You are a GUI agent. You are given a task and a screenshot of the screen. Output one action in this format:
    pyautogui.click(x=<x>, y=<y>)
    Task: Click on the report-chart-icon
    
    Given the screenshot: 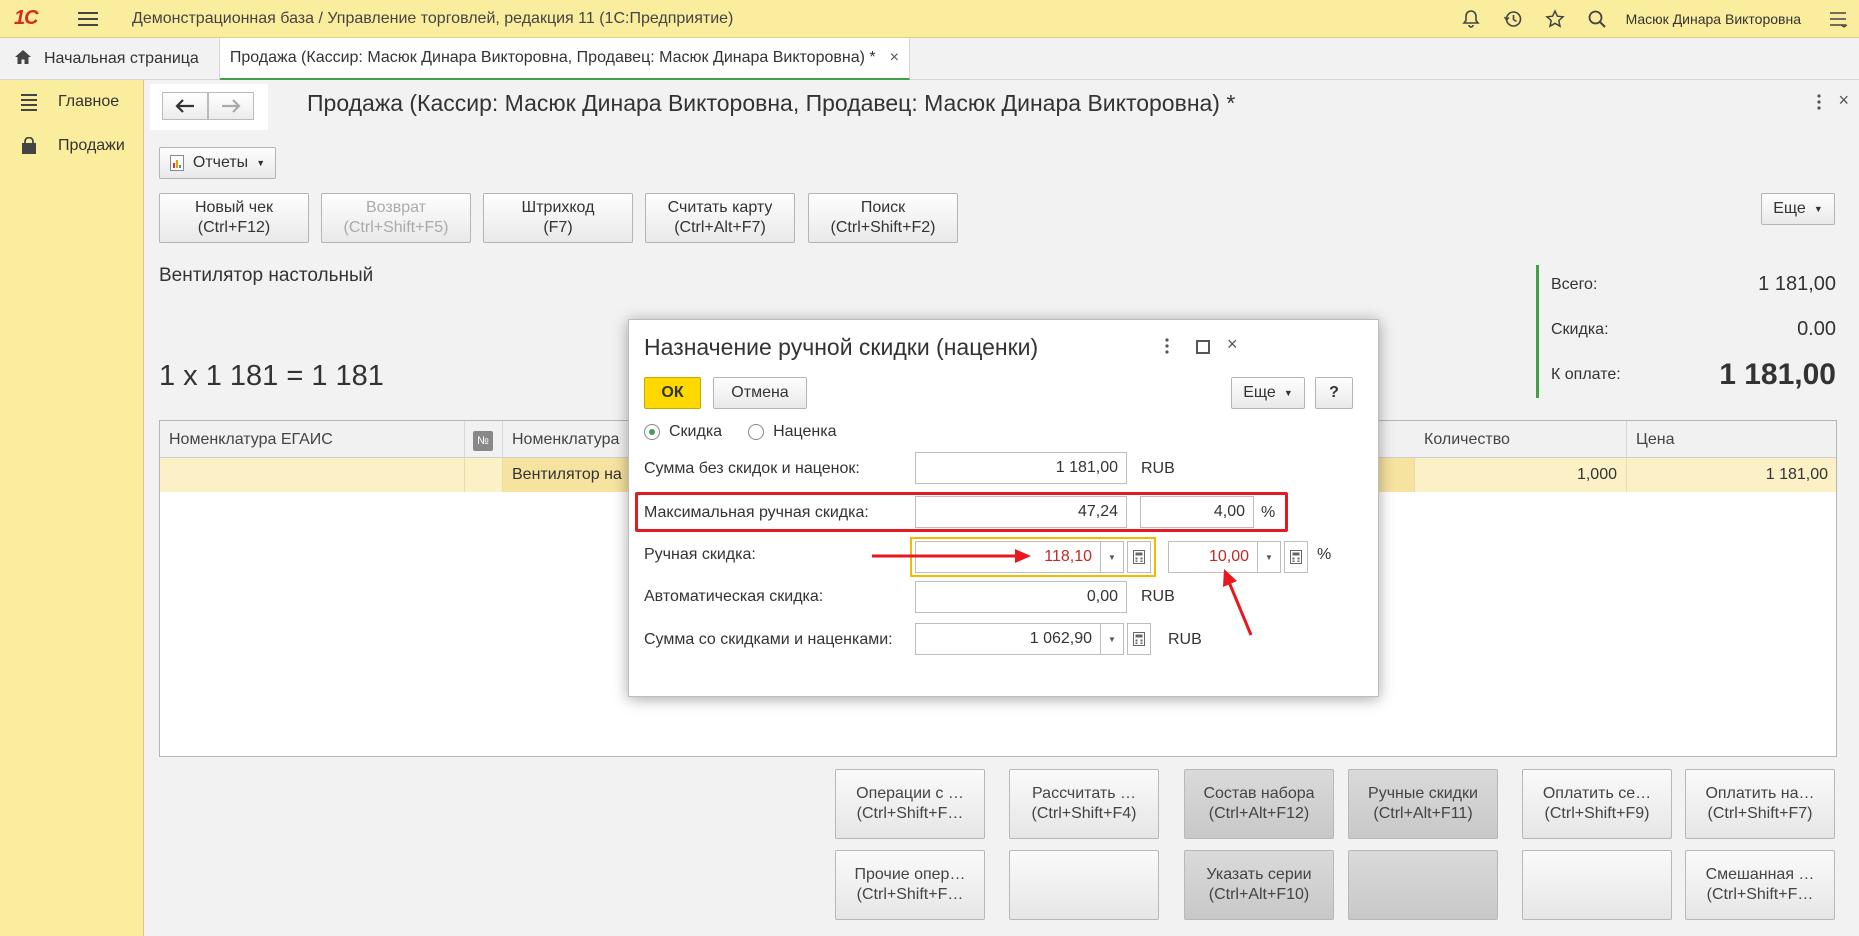 What is the action you would take?
    pyautogui.click(x=176, y=163)
    